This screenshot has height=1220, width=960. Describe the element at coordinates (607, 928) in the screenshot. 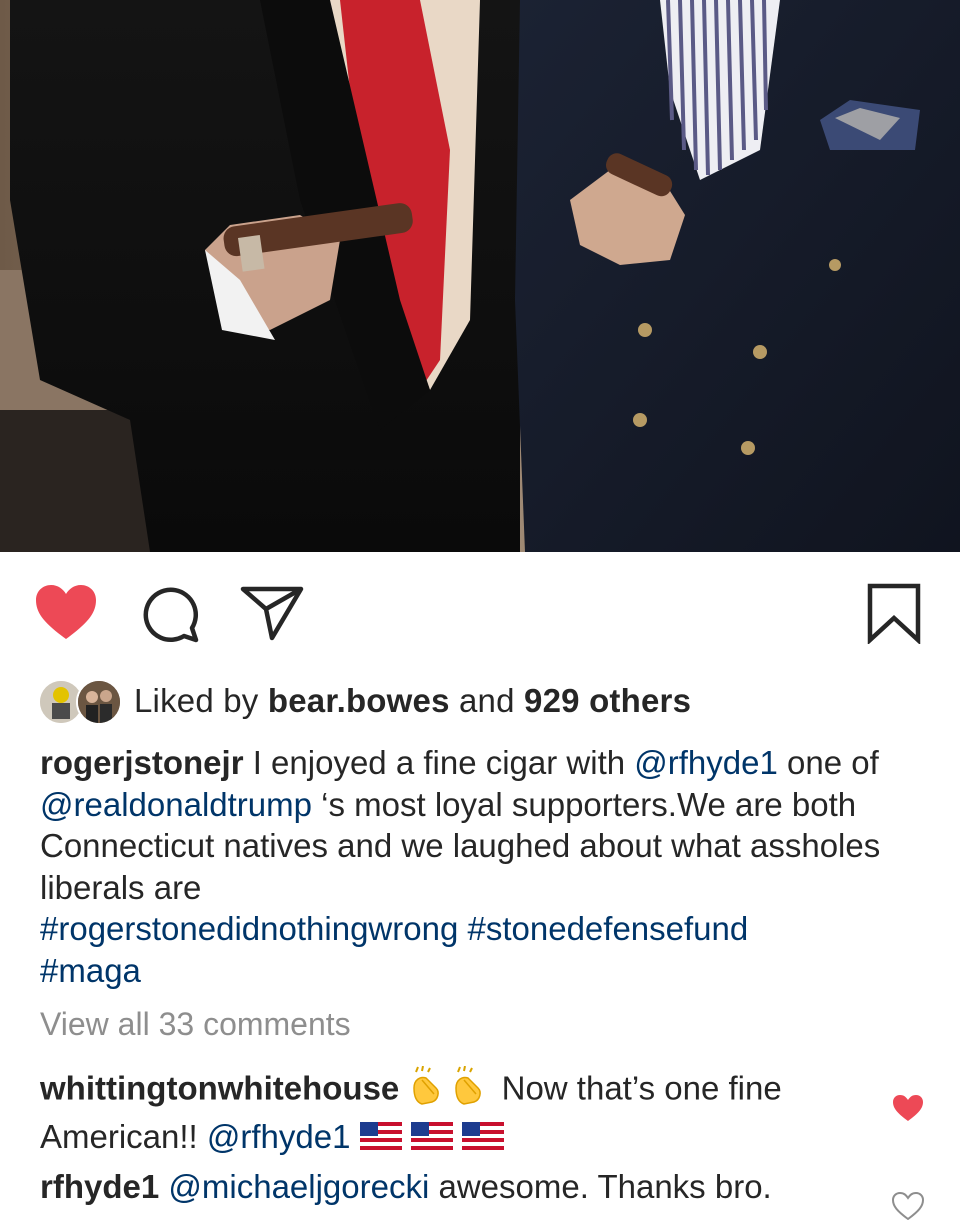

I see `hashtag-link: #stonedefensefund` at that location.